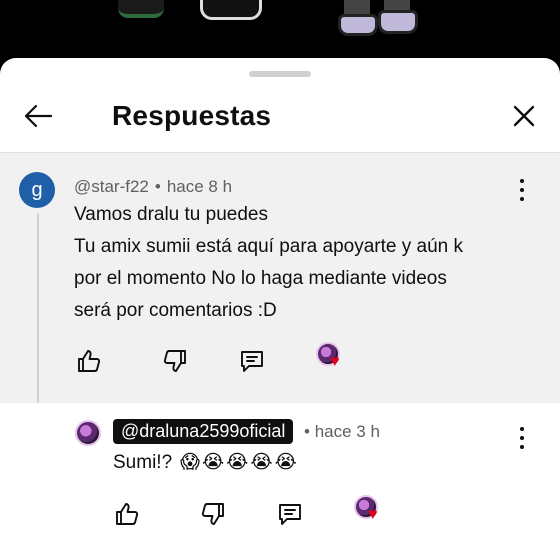 The width and height of the screenshot is (560, 560). I want to click on drag-handle, so click(280, 74).